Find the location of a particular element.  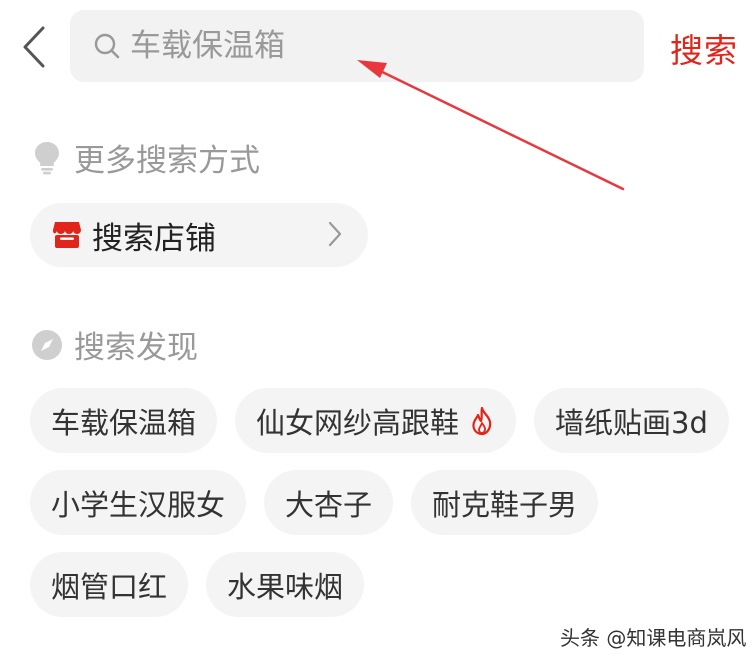

discovery-tag: 耐克鞋子男 is located at coordinates (505, 502).